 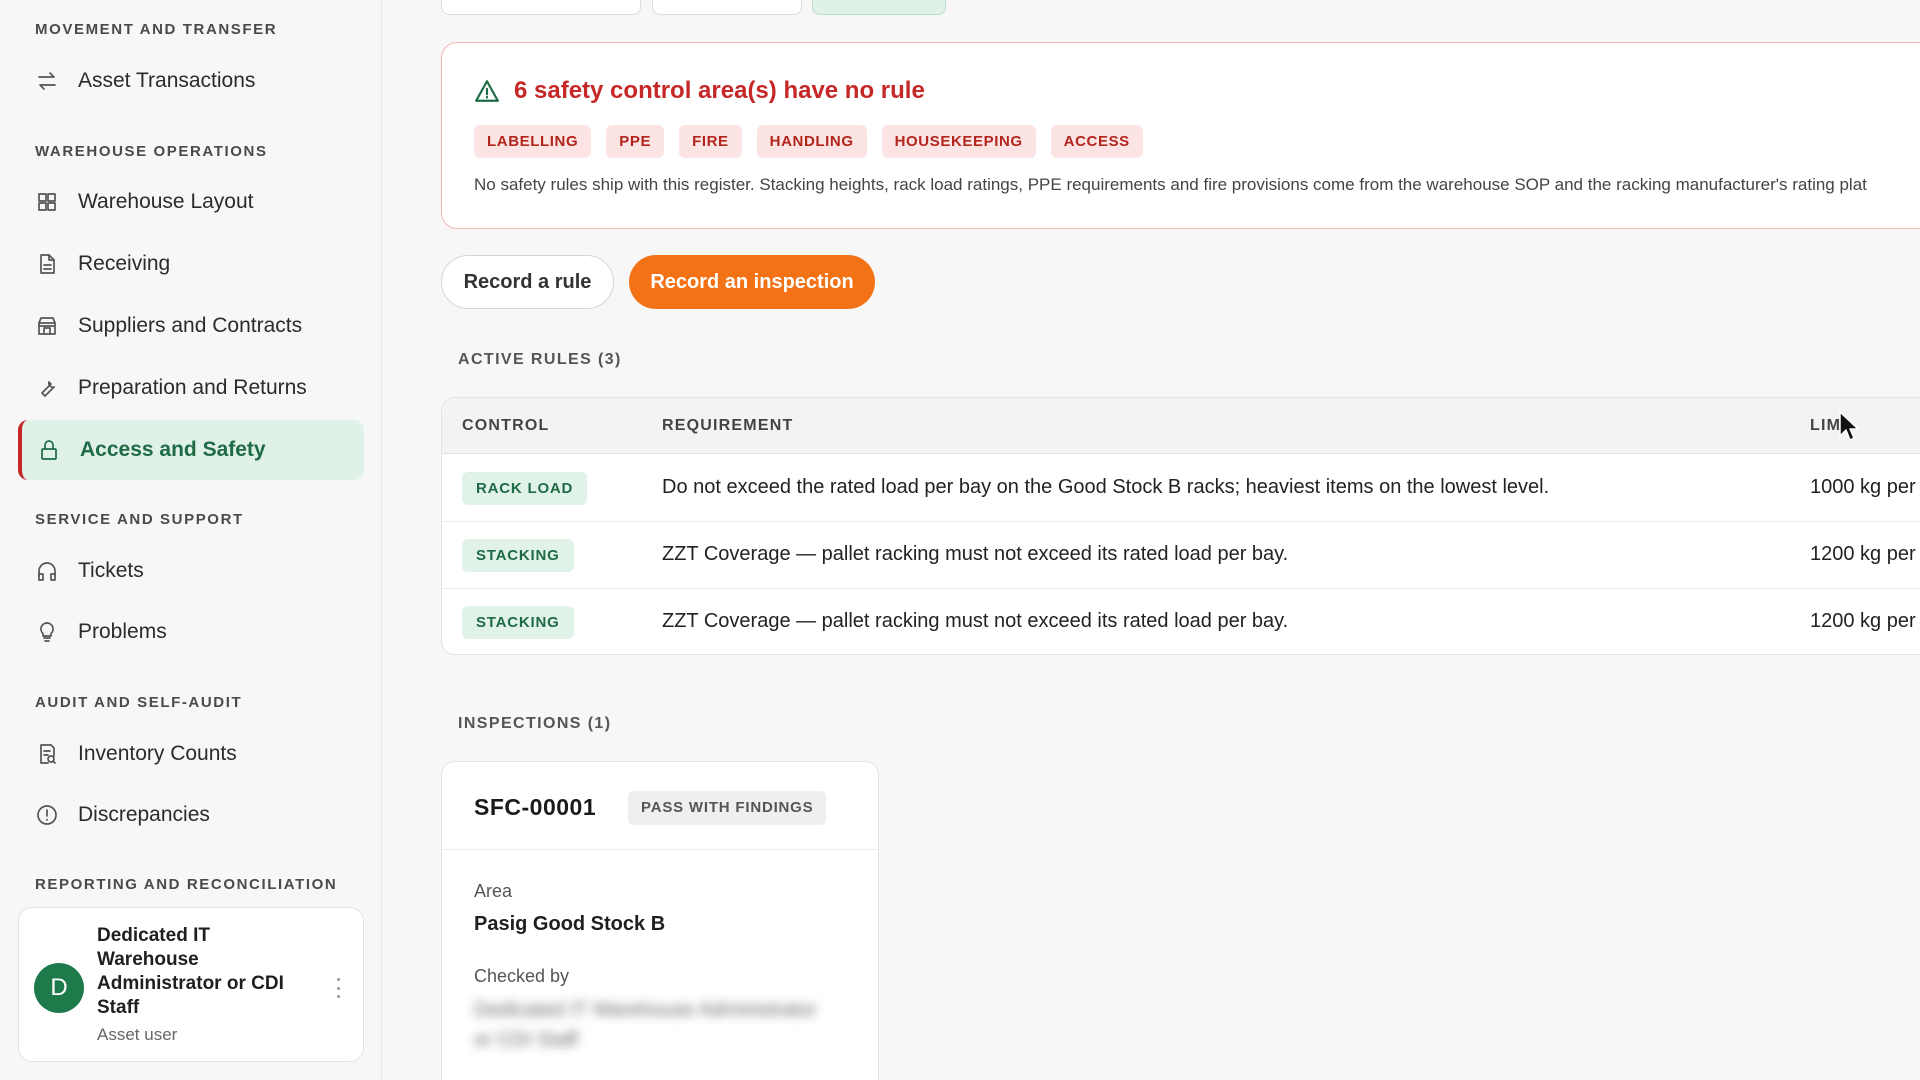 What do you see at coordinates (47, 81) in the screenshot?
I see `arrows-exchange-icon` at bounding box center [47, 81].